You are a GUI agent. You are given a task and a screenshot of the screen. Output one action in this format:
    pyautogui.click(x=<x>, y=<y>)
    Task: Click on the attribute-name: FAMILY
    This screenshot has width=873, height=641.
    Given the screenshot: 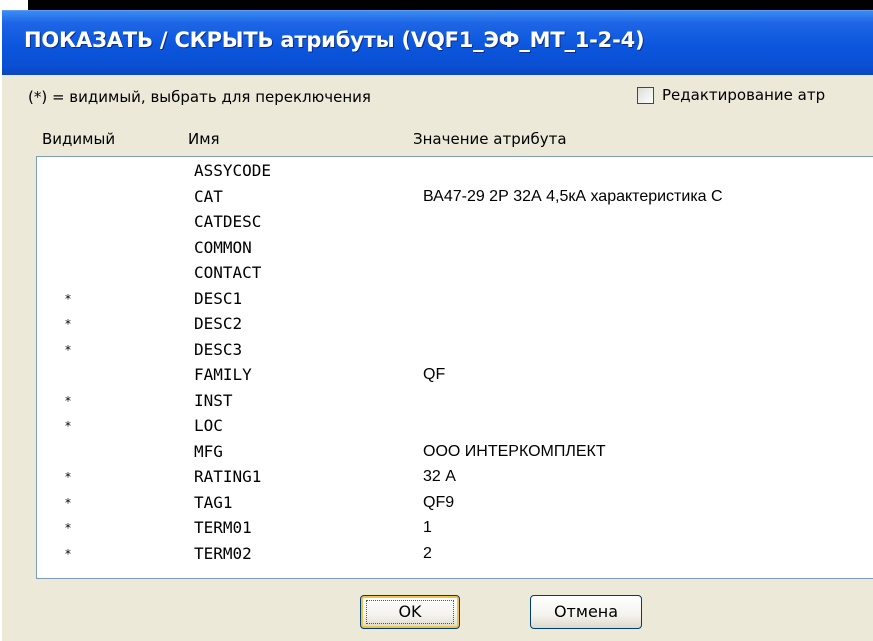 What is the action you would take?
    pyautogui.click(x=223, y=374)
    